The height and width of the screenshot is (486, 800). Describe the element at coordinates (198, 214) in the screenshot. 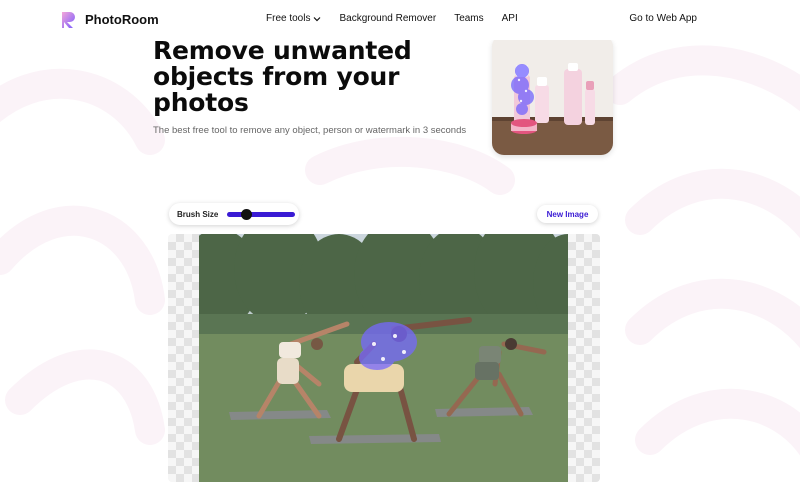

I see `brush-size-label: Brush Size` at that location.